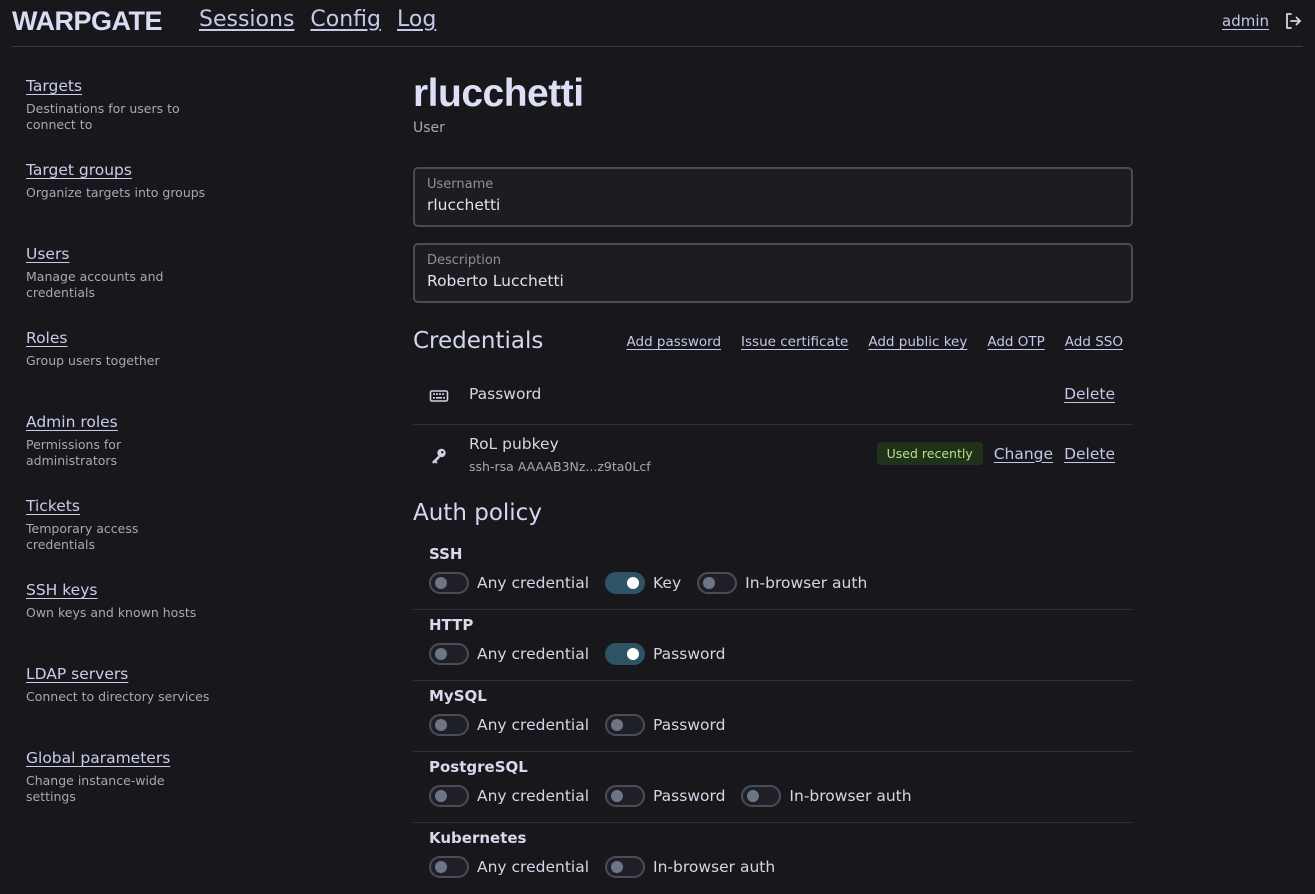 The image size is (1315, 894). I want to click on logout-icon, so click(1293, 21).